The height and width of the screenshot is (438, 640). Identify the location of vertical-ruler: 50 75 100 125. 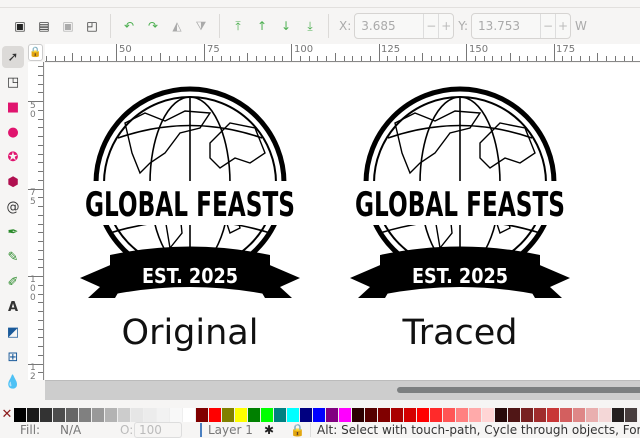
(36, 221).